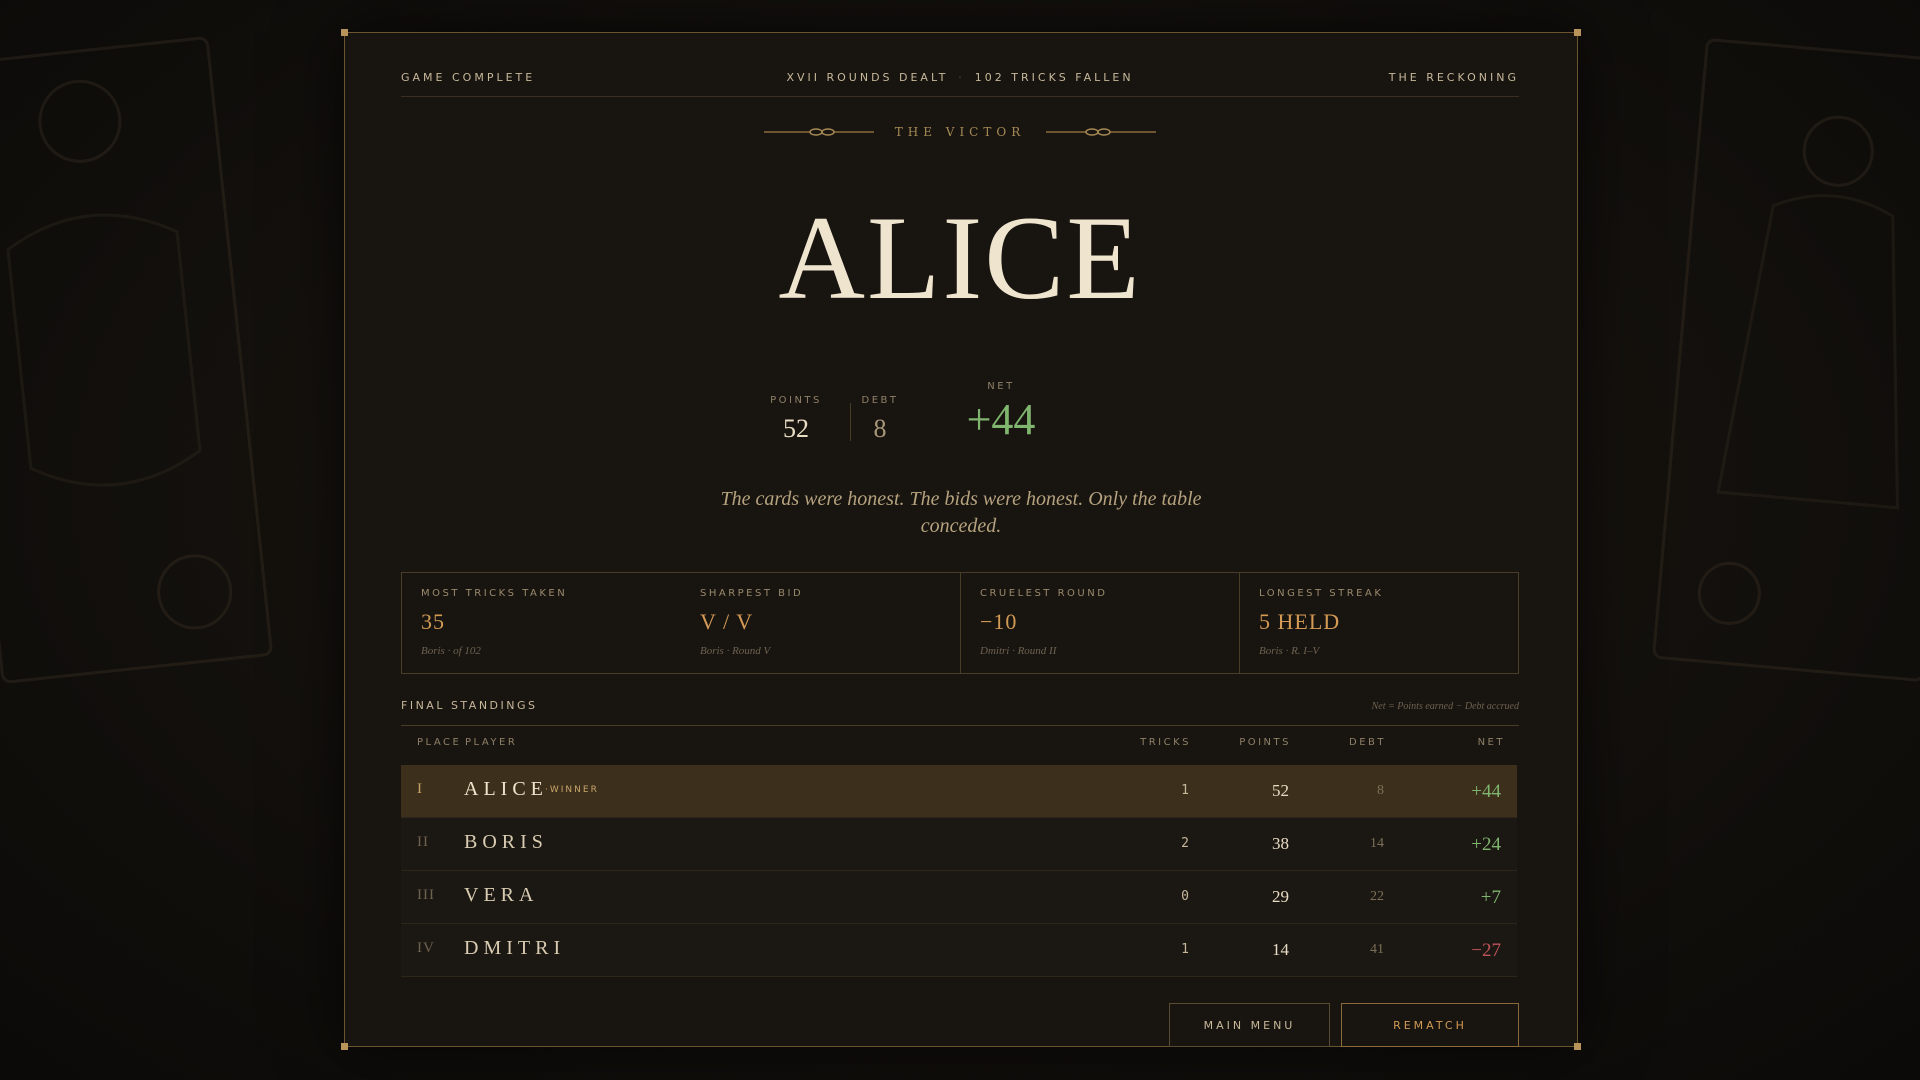  I want to click on ornament-right-icon, so click(1101, 131).